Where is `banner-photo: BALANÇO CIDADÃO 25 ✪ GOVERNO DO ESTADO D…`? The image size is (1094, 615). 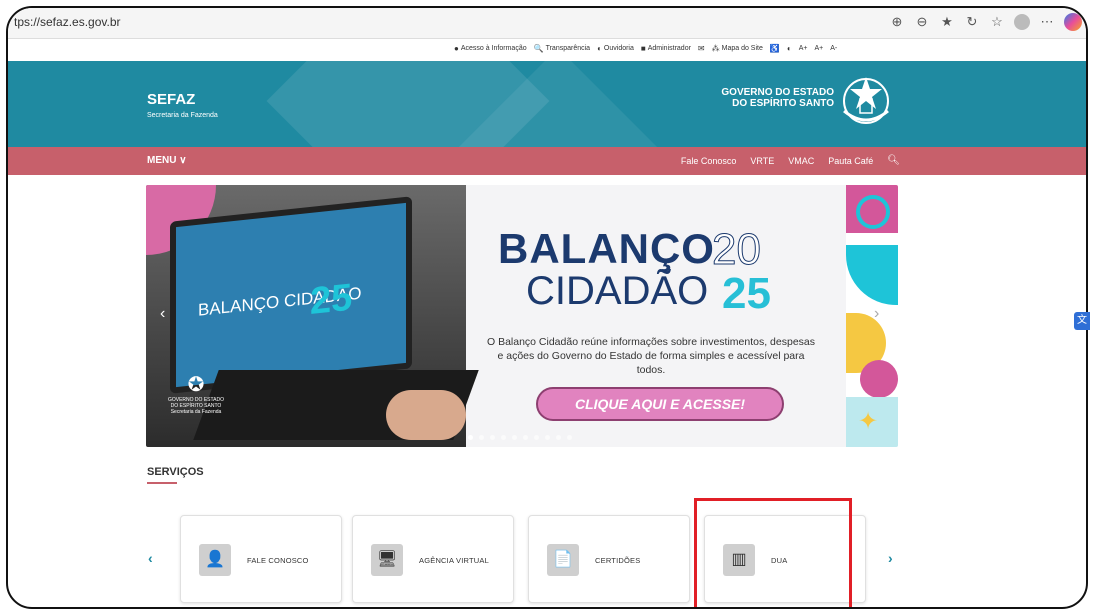
banner-photo: BALANÇO CIDADÃO 25 ✪ GOVERNO DO ESTADO D… is located at coordinates (312, 316).